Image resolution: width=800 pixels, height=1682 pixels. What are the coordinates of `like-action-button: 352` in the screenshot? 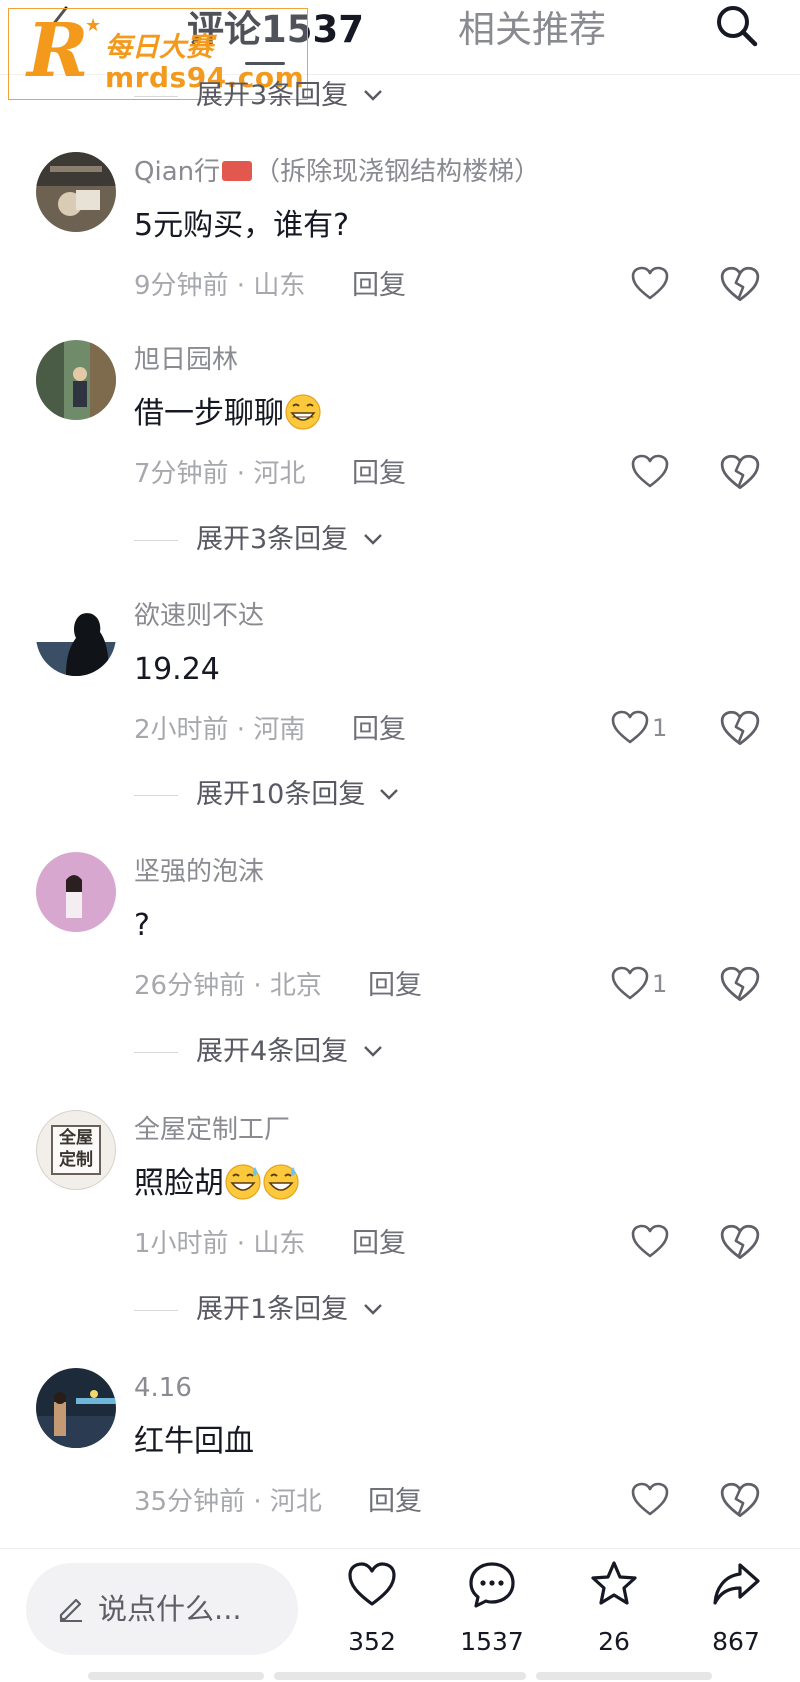 It's located at (372, 1614).